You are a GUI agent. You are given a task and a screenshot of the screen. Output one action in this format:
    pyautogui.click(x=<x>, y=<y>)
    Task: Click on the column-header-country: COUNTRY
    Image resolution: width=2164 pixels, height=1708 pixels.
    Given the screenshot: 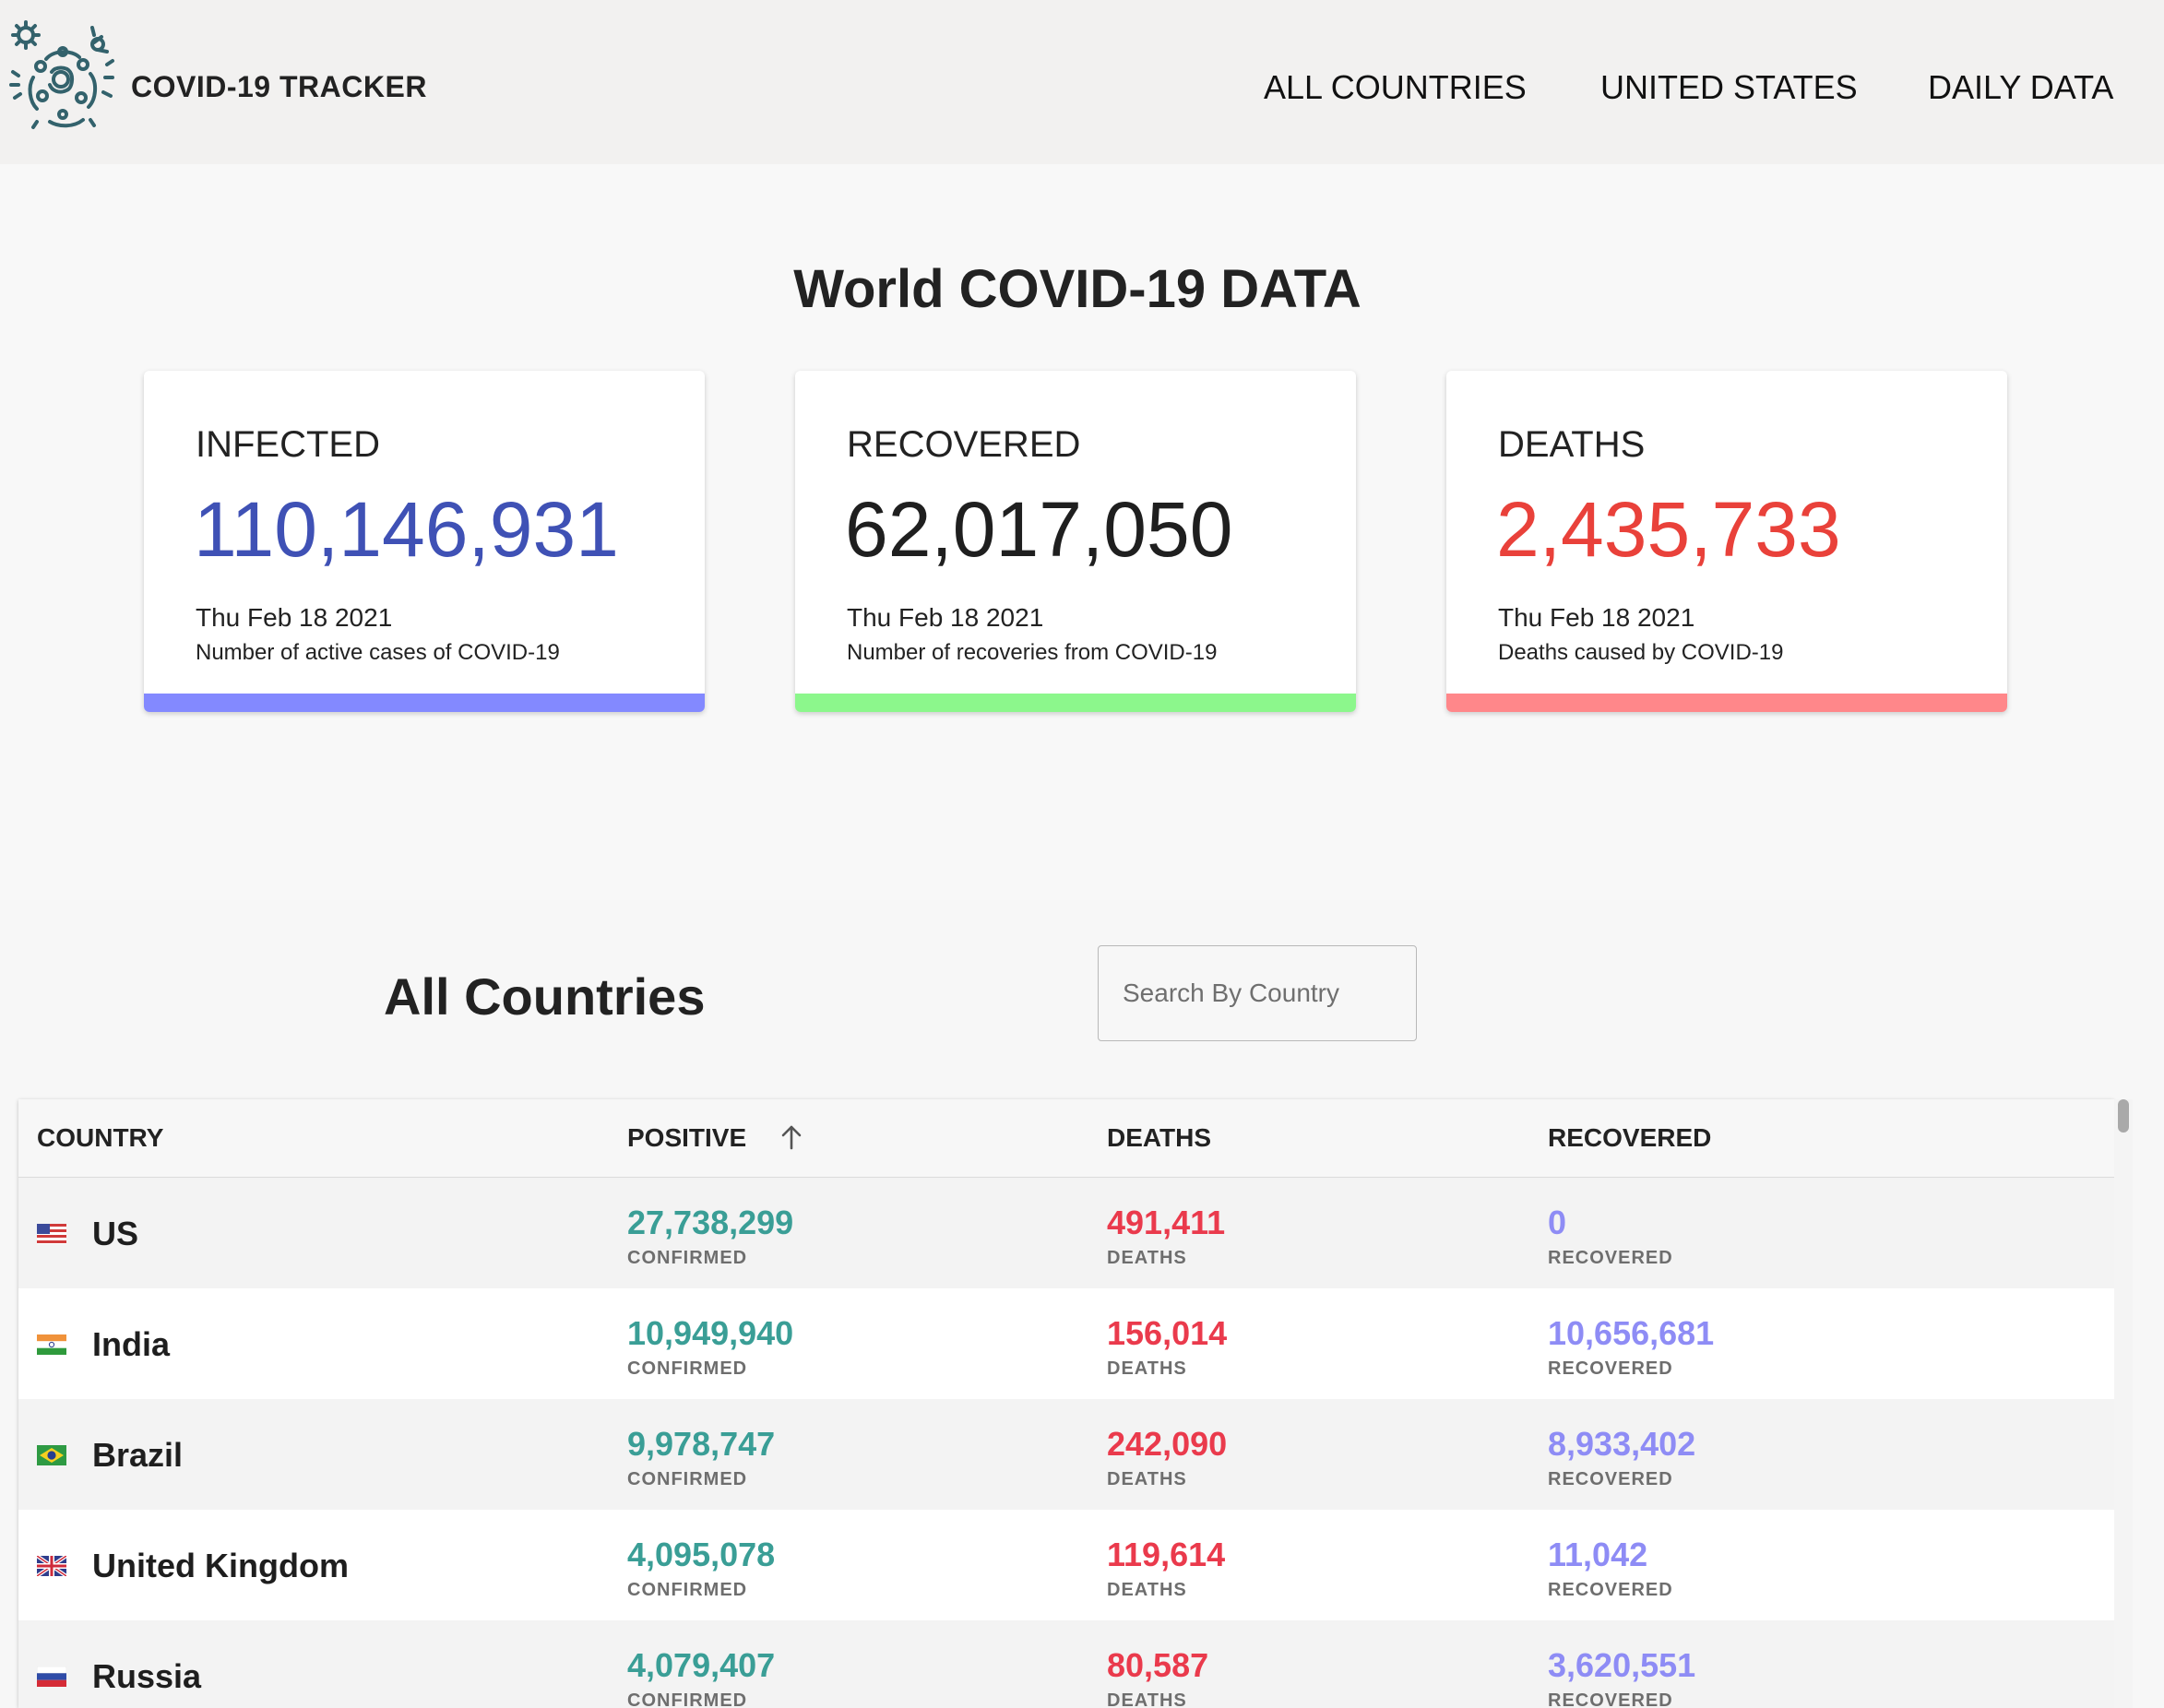 What is the action you would take?
    pyautogui.click(x=100, y=1138)
    